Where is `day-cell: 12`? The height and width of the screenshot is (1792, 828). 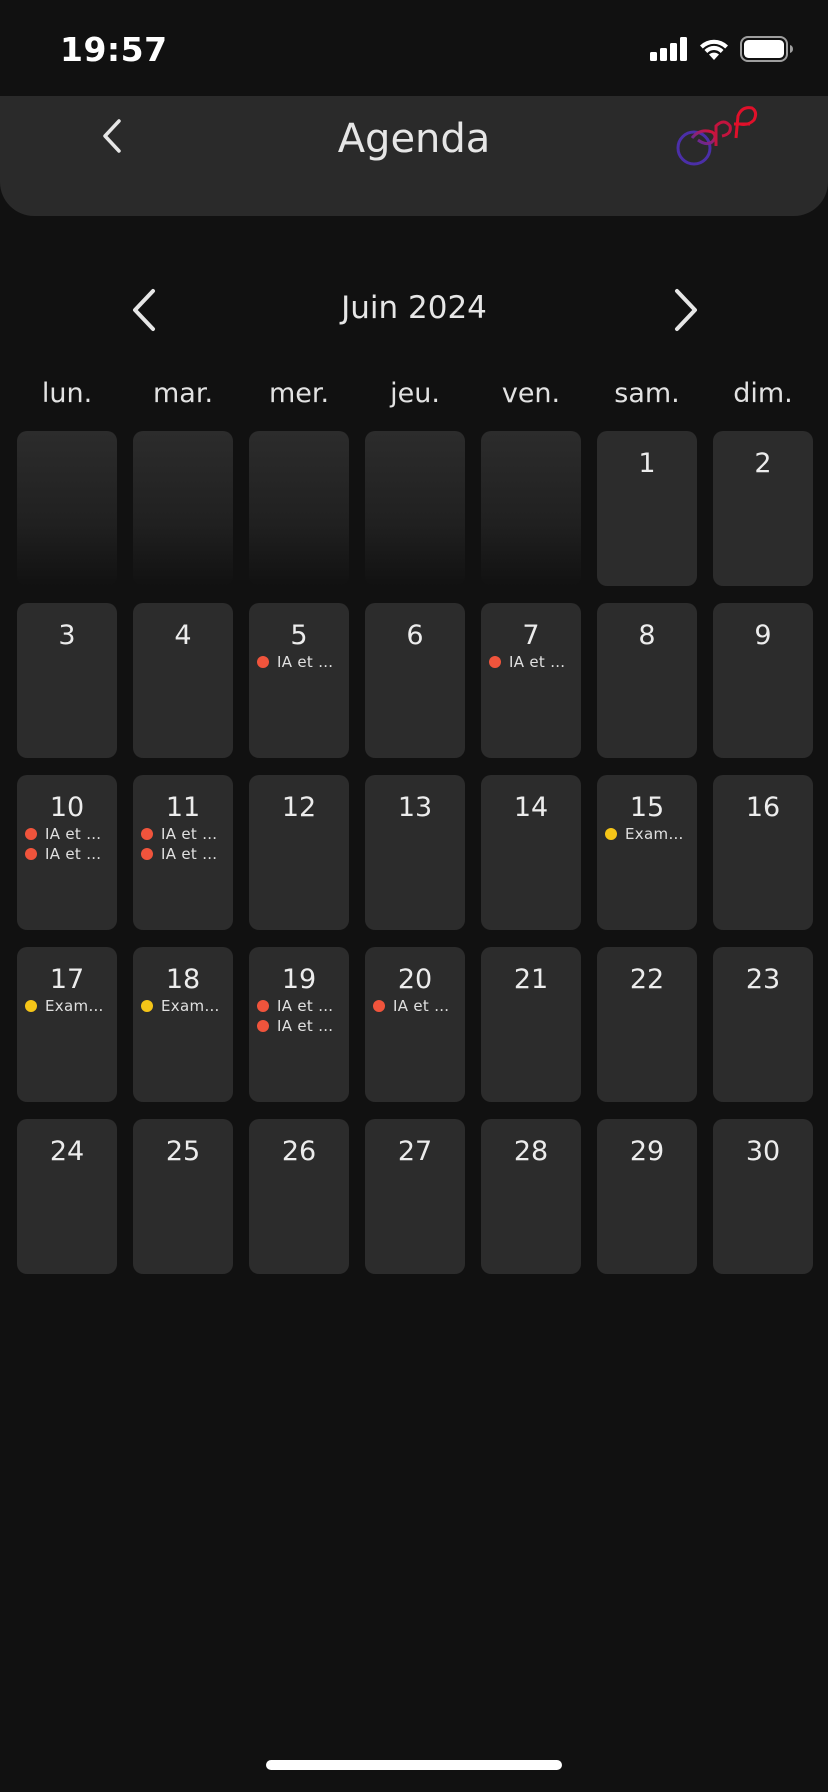 day-cell: 12 is located at coordinates (299, 852).